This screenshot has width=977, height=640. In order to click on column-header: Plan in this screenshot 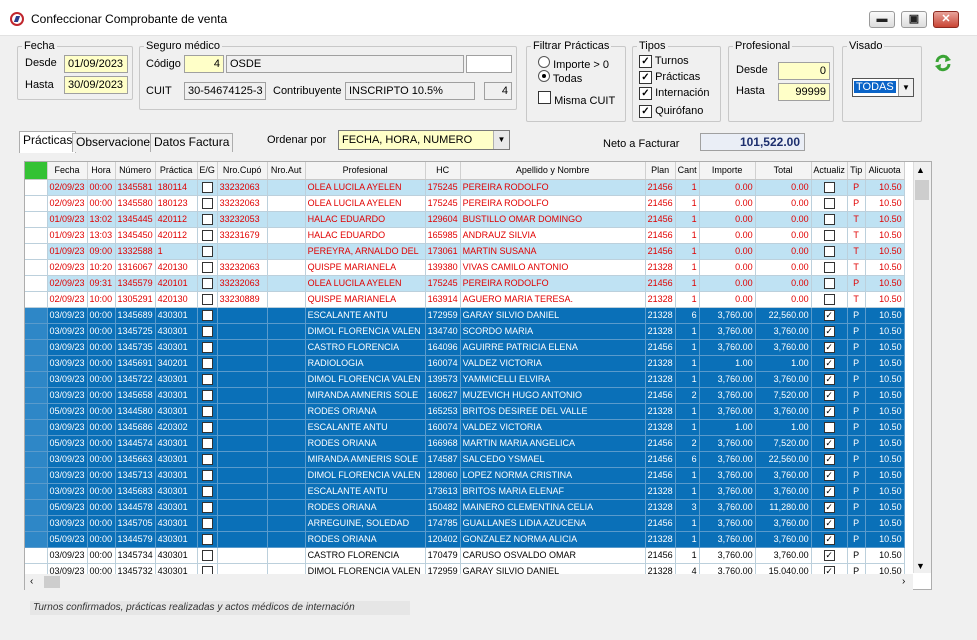, I will do `click(660, 171)`.